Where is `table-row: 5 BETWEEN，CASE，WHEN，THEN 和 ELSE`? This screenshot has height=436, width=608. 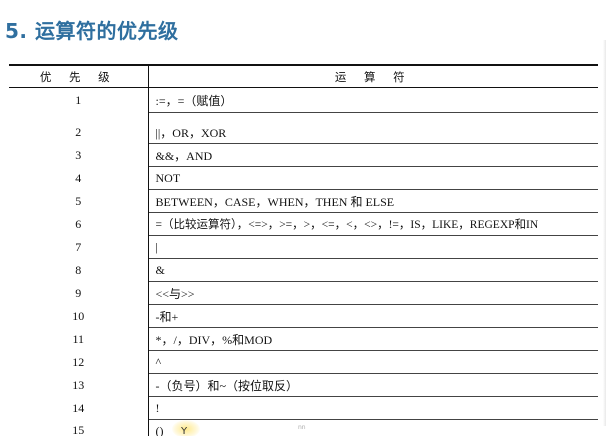
table-row: 5 BETWEEN，CASE，WHEN，THEN 和 ELSE is located at coordinates (303, 201).